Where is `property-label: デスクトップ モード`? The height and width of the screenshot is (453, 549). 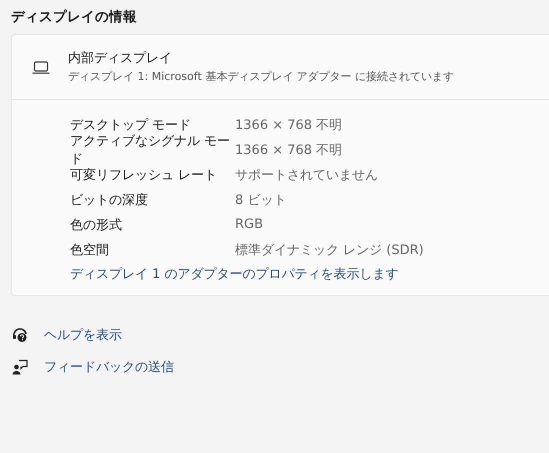
property-label: デスクトップ モード is located at coordinates (131, 125).